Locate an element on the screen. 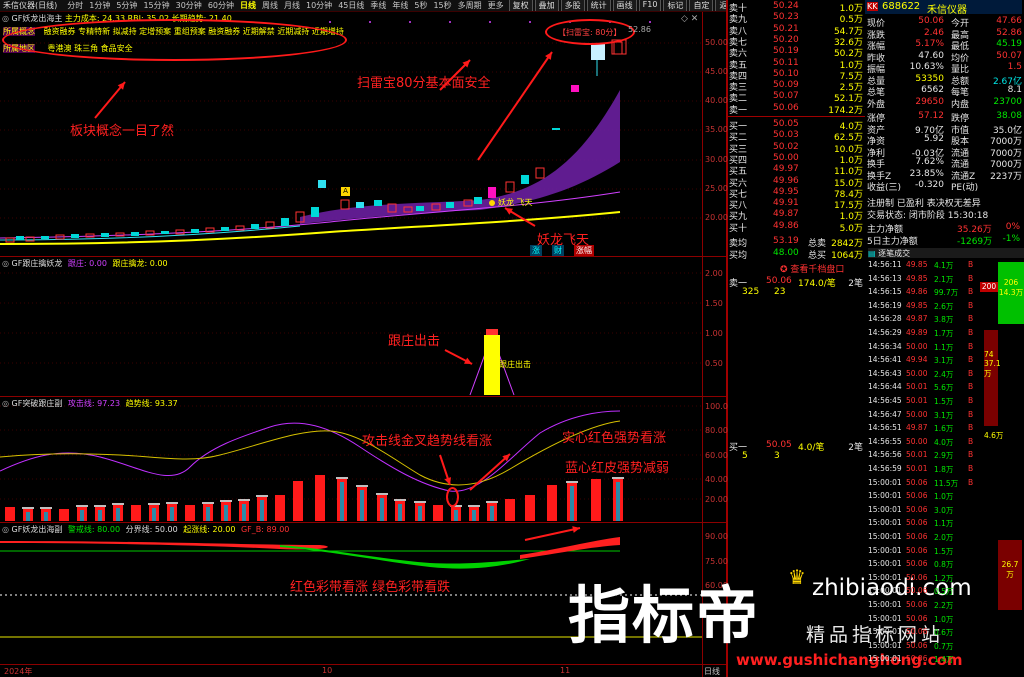 Image resolution: width=1024 pixels, height=677 pixels. orderbook-row: 买四 50.00 1.0万 is located at coordinates (796, 159).